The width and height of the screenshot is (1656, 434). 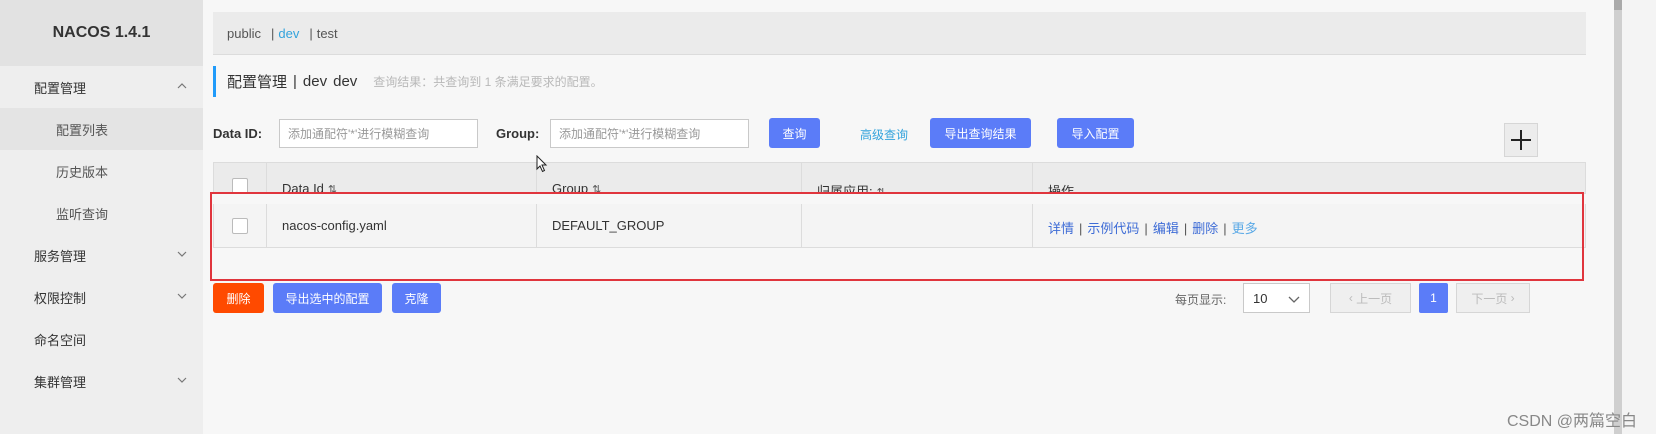 I want to click on export-selected-button: 导出选中的配置, so click(x=327, y=298).